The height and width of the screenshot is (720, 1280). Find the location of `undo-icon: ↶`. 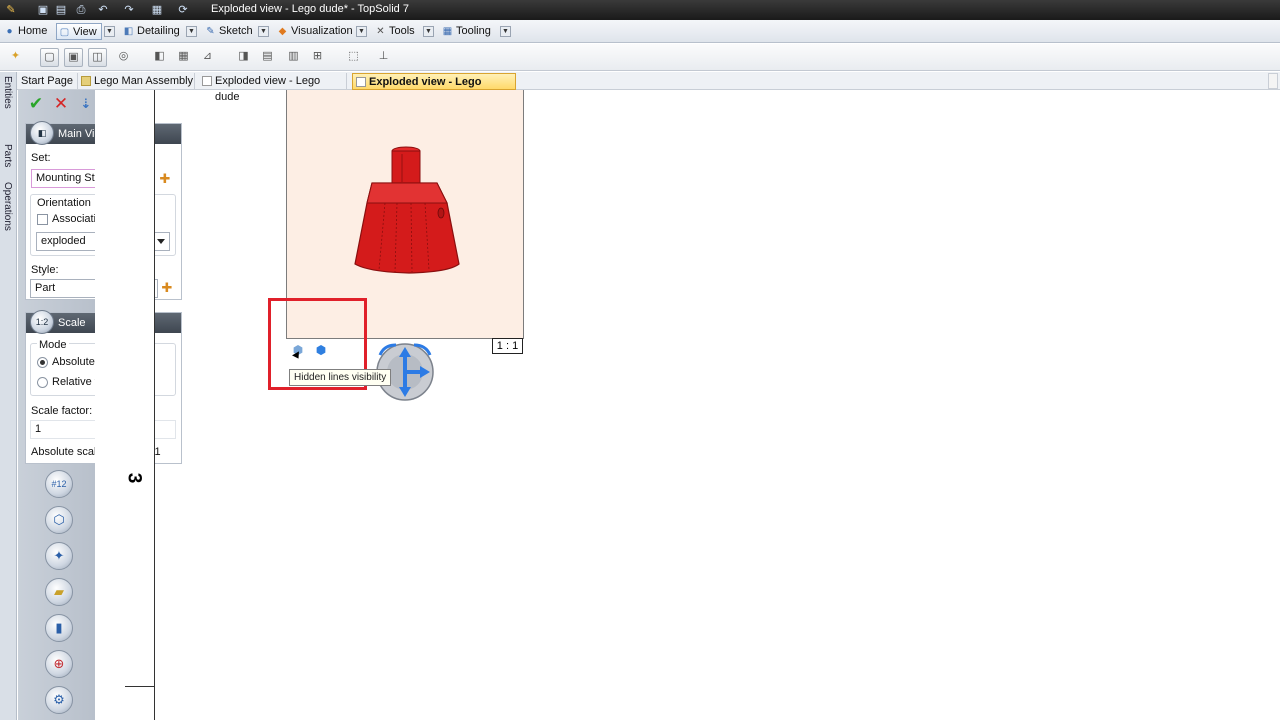

undo-icon: ↶ is located at coordinates (103, 10).